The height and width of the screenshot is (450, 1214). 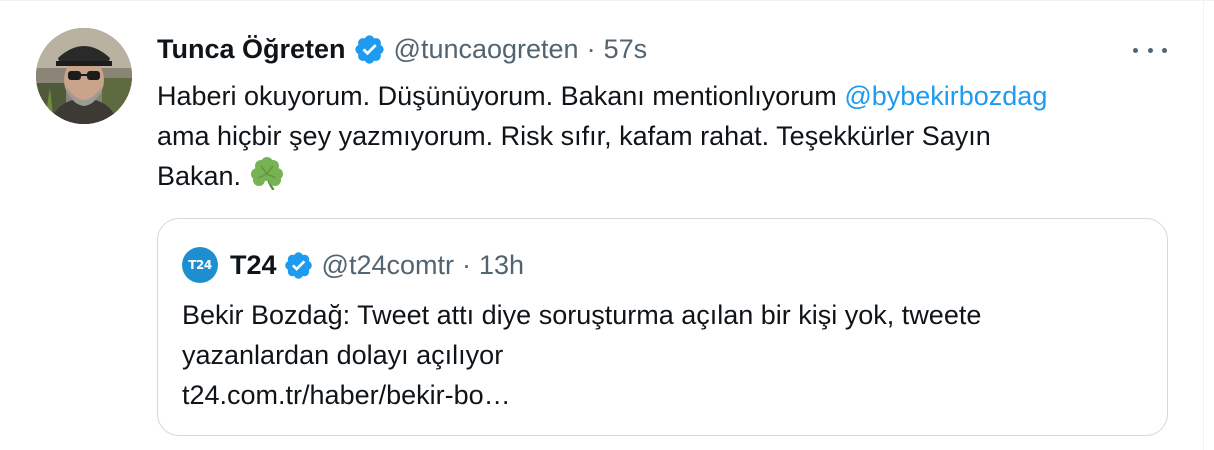 I want to click on quoted-avatar: T24, so click(x=200, y=265).